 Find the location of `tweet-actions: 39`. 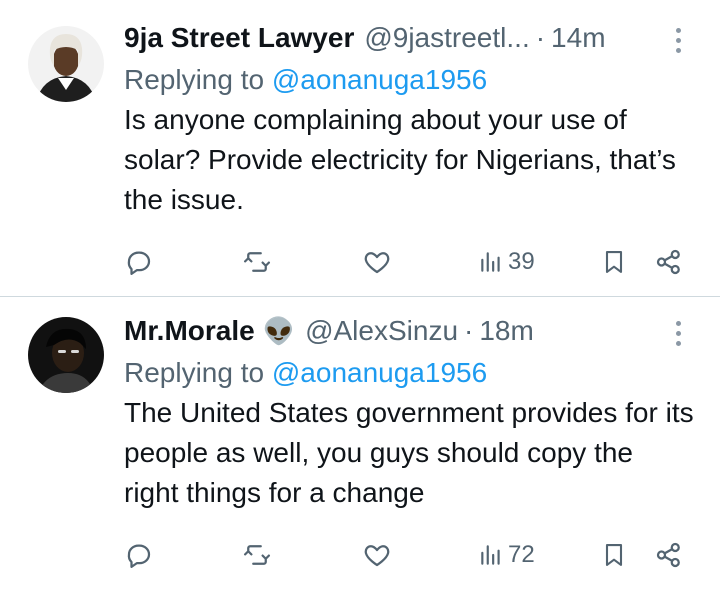

tweet-actions: 39 is located at coordinates (404, 262).